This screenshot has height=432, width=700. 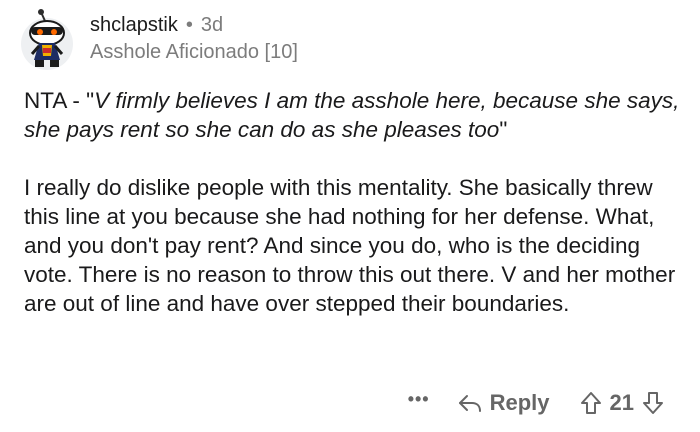 I want to click on comment-meta: shclapstik • 3d Asshole Aficionado [10], so click(x=194, y=38).